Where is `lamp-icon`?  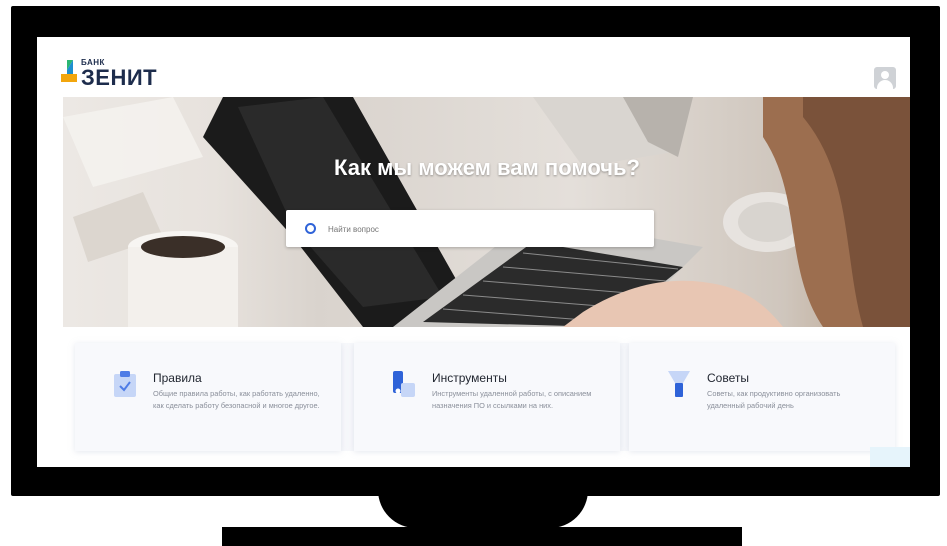
lamp-icon is located at coordinates (679, 384).